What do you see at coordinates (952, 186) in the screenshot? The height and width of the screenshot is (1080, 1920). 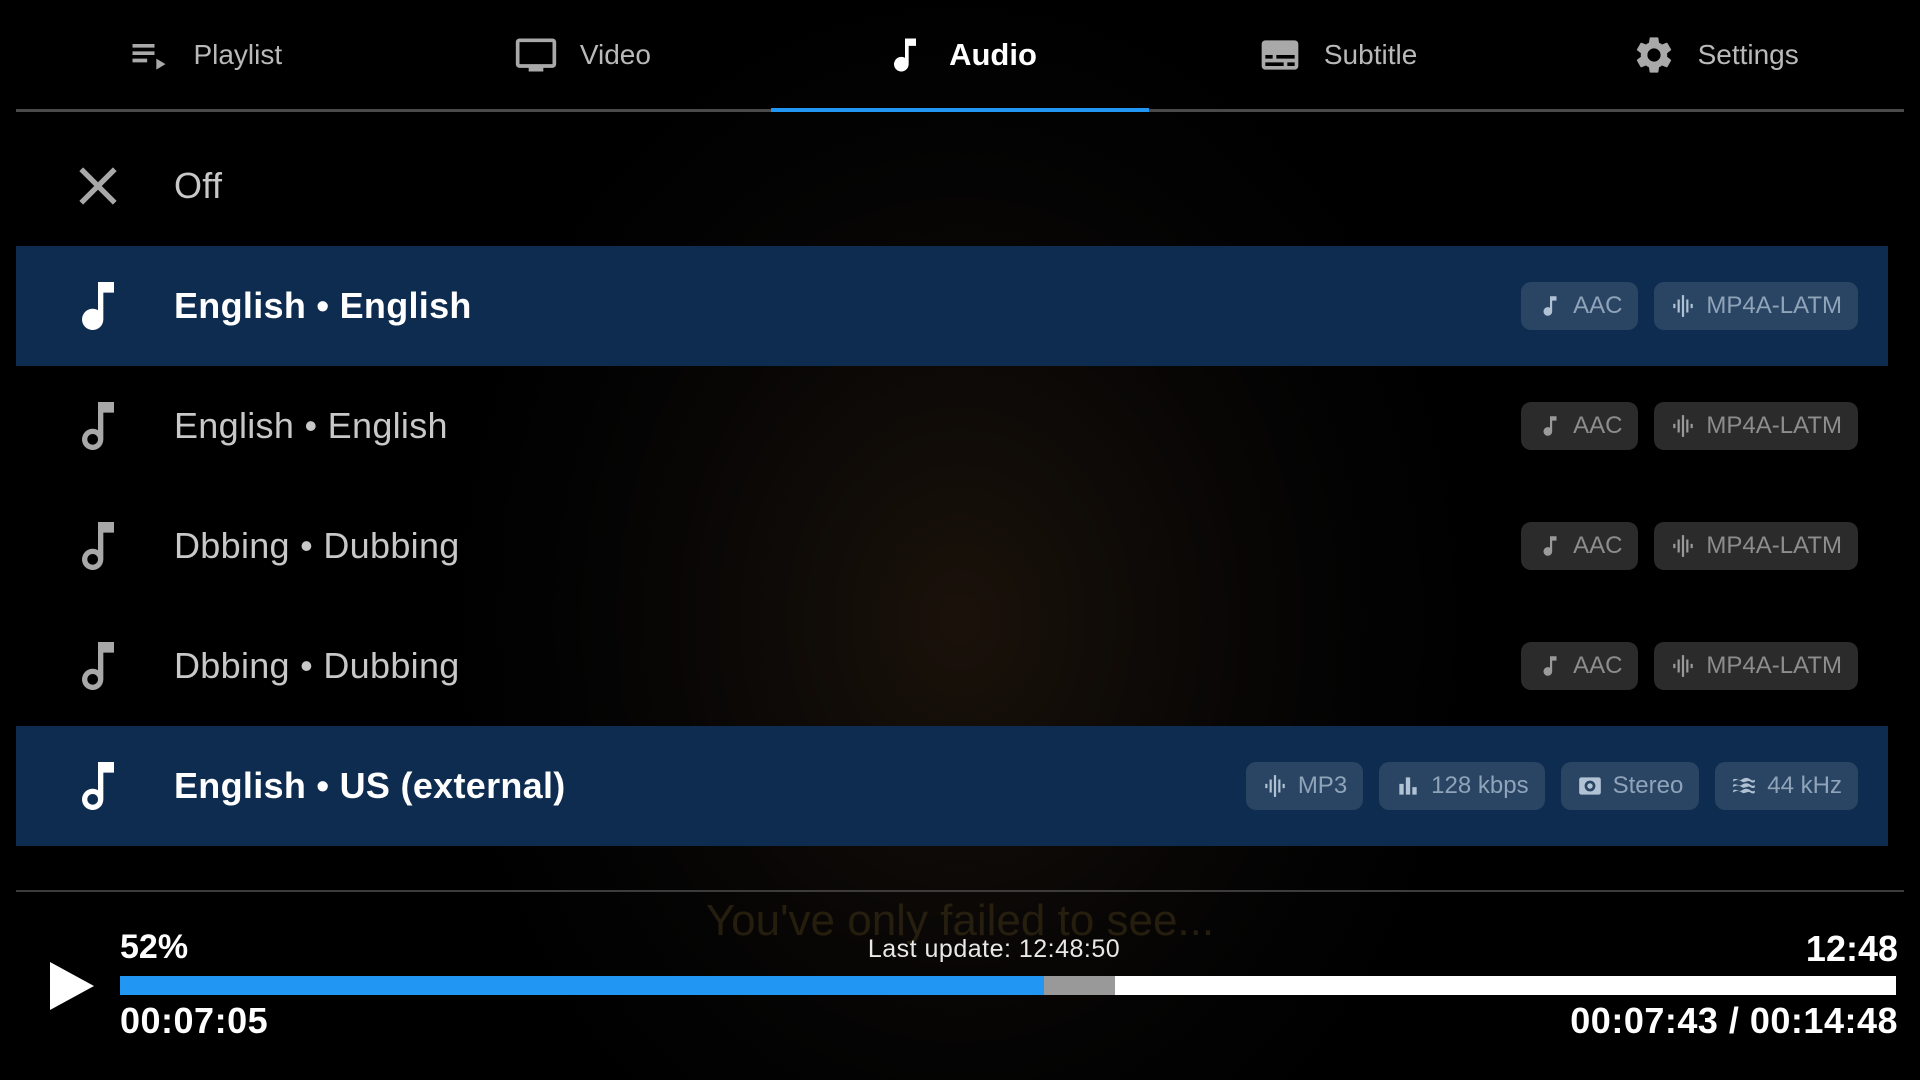 I see `track-off: Off` at bounding box center [952, 186].